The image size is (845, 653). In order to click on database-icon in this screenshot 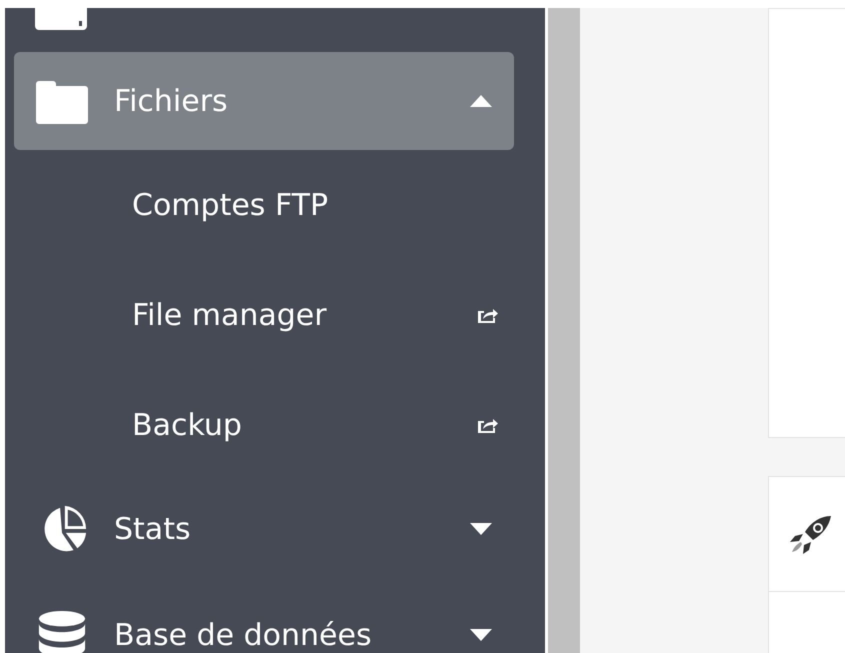, I will do `click(62, 631)`.